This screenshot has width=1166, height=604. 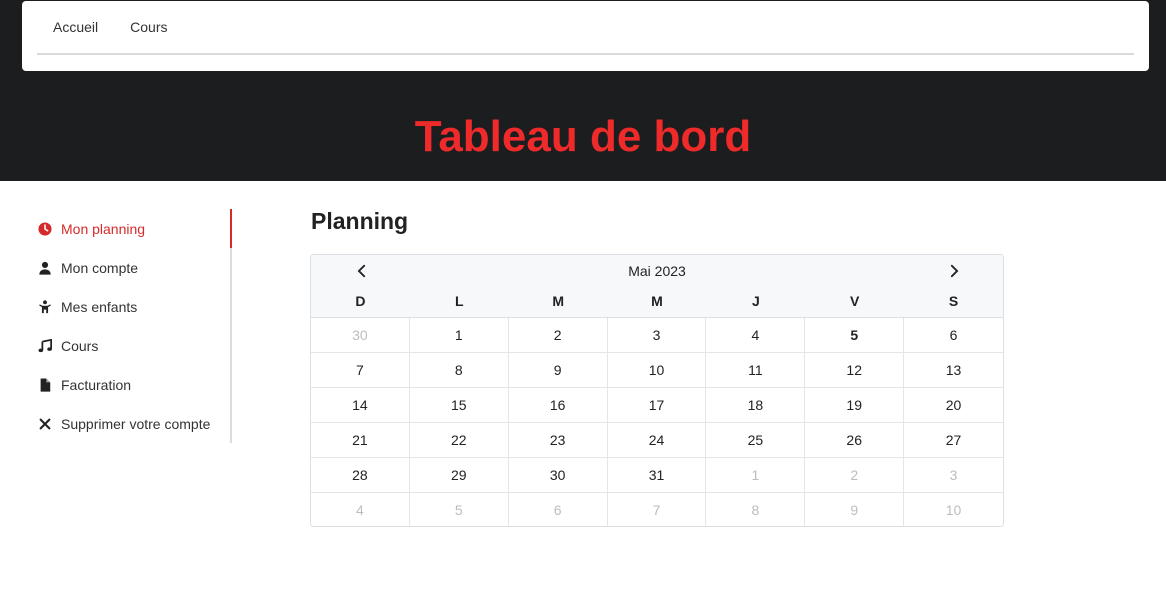 I want to click on close-icon, so click(x=45, y=424).